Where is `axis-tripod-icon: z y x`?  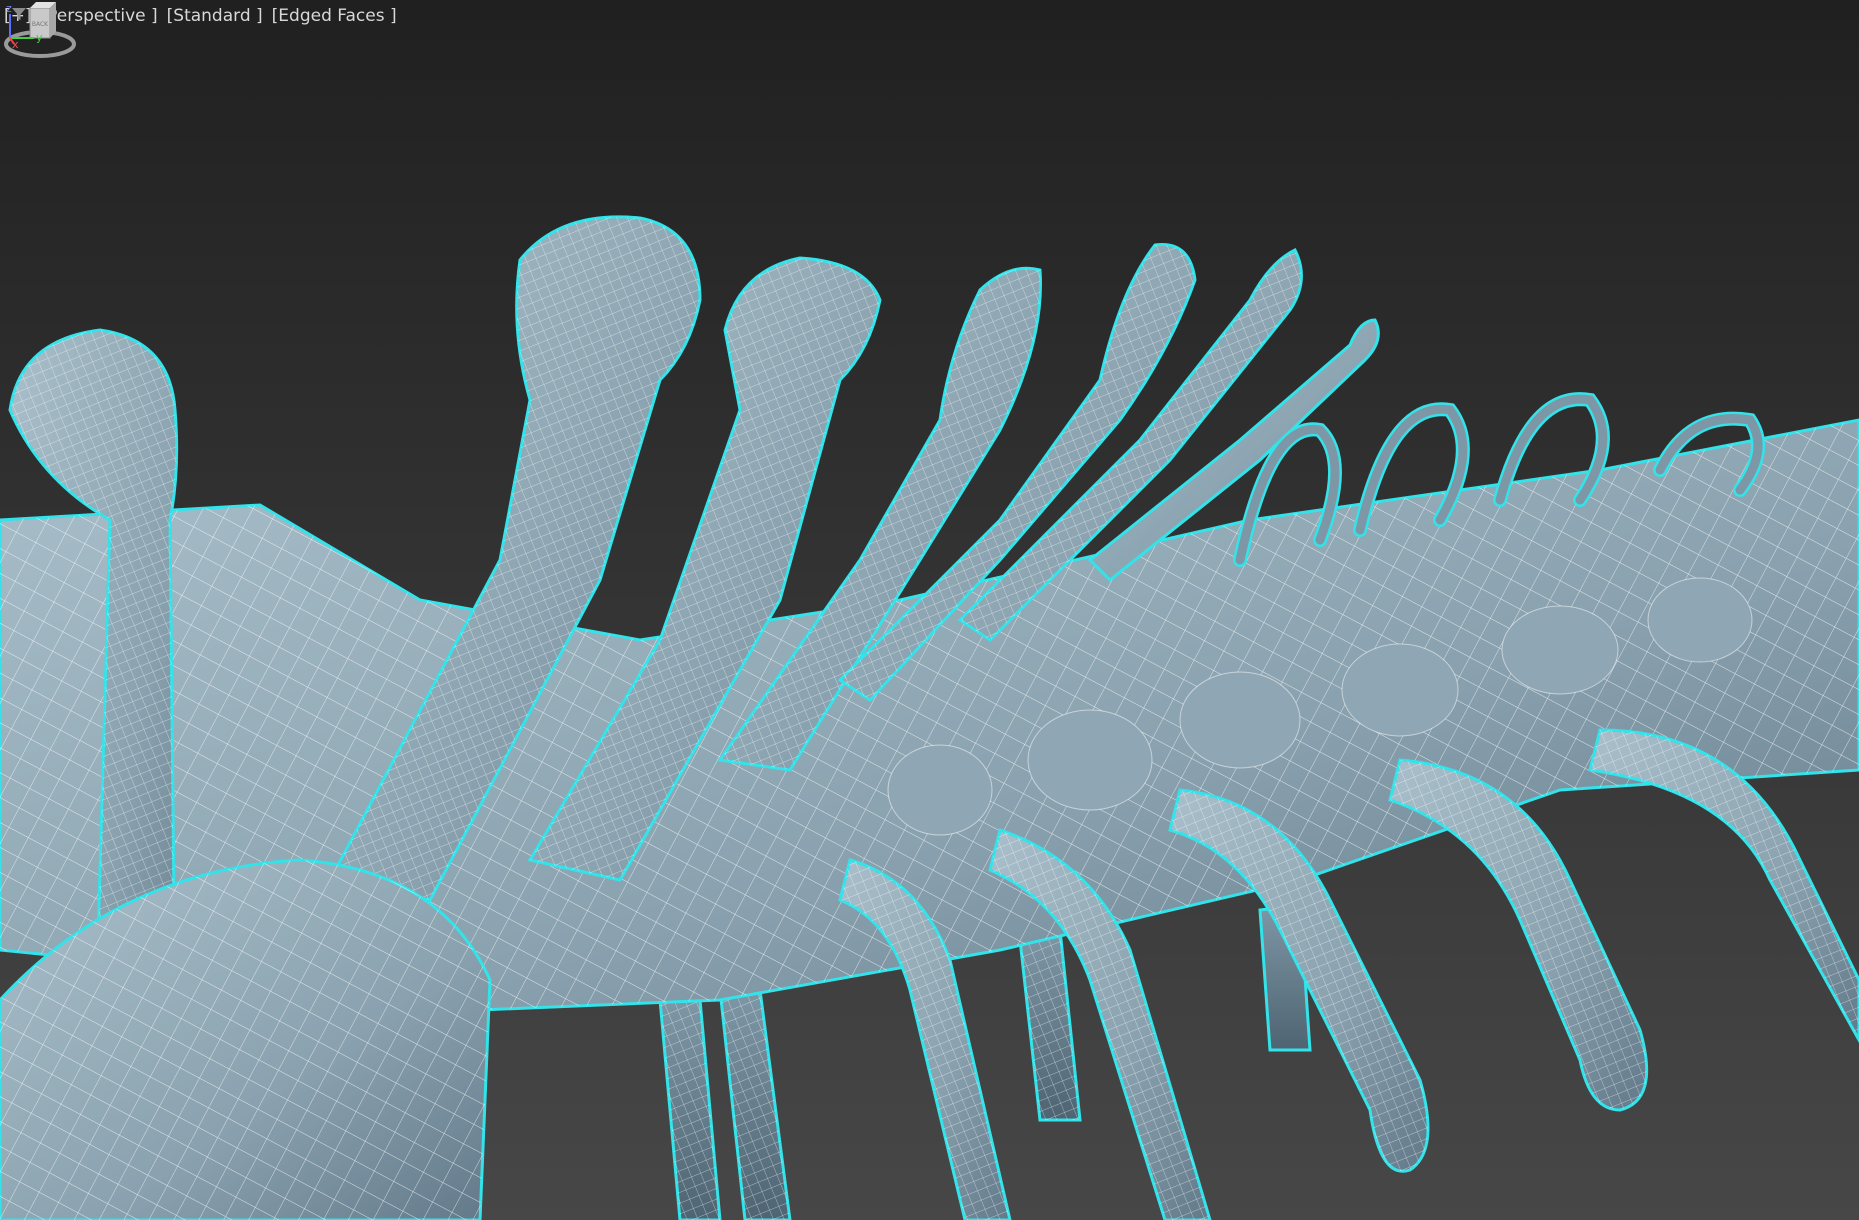
axis-tripod-icon: z y x is located at coordinates (24, 25).